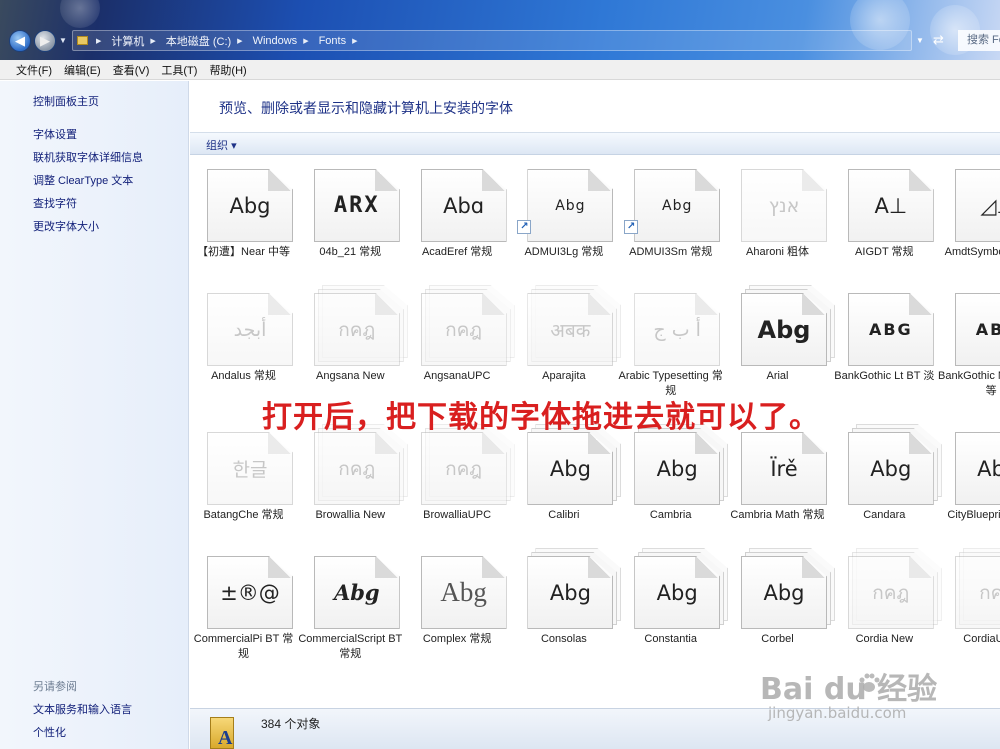 This screenshot has width=1000, height=749. What do you see at coordinates (243, 342) in the screenshot?
I see `font-item: أبجد Andalus 常规` at bounding box center [243, 342].